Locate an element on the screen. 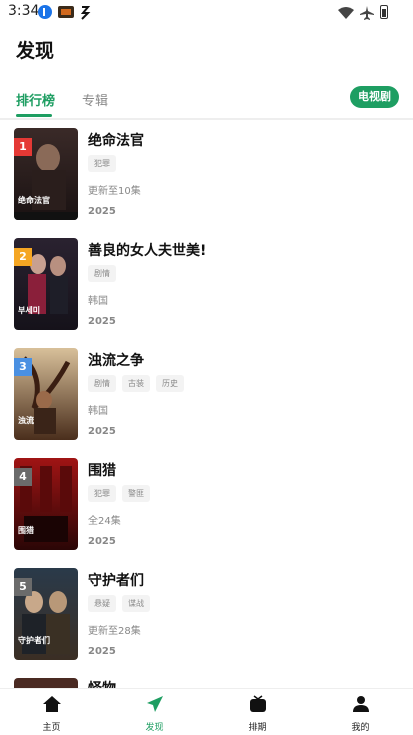 This screenshot has height=735, width=413. poster-image: 3 浊流 is located at coordinates (46, 394).